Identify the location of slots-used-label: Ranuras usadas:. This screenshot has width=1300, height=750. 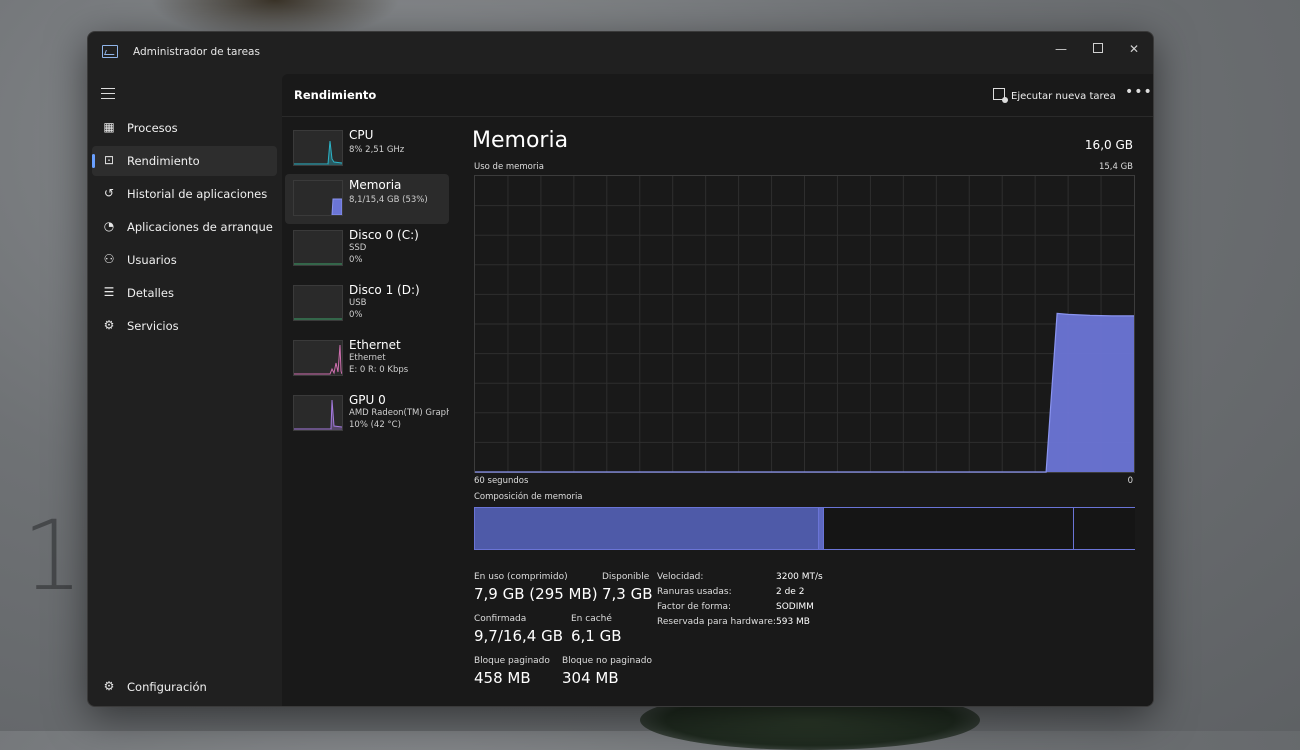
(694, 592).